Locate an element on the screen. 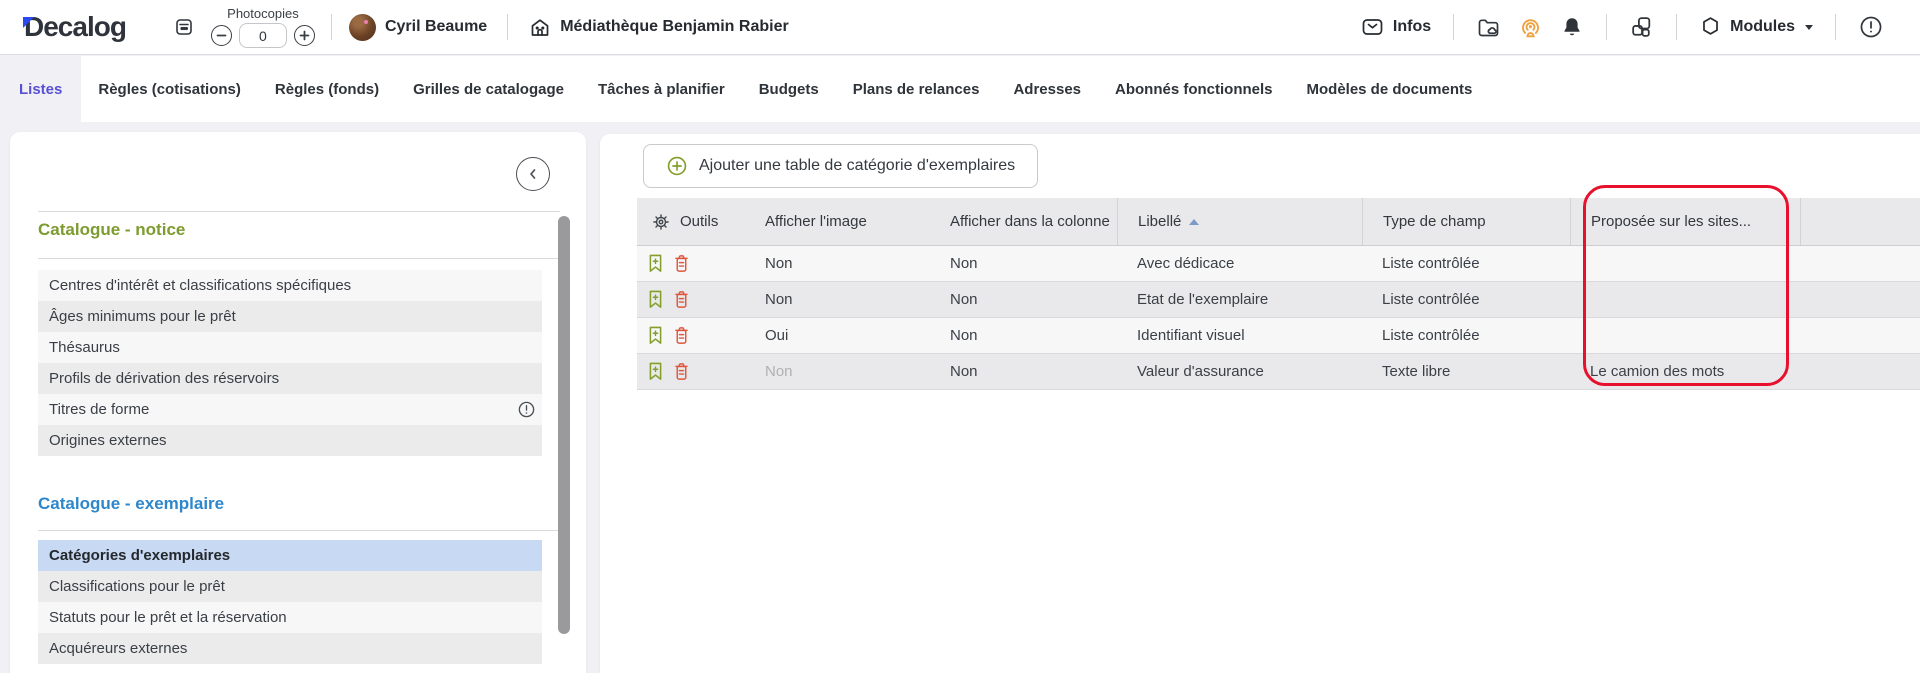 This screenshot has height=673, width=1920. column-header-type-de-champ: Type de champ is located at coordinates (1466, 221).